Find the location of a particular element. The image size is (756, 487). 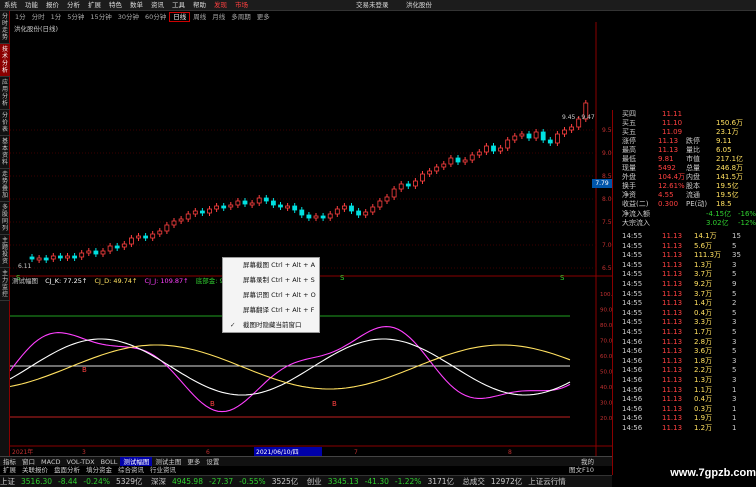

ext-tab: 填分资金 is located at coordinates (99, 470).